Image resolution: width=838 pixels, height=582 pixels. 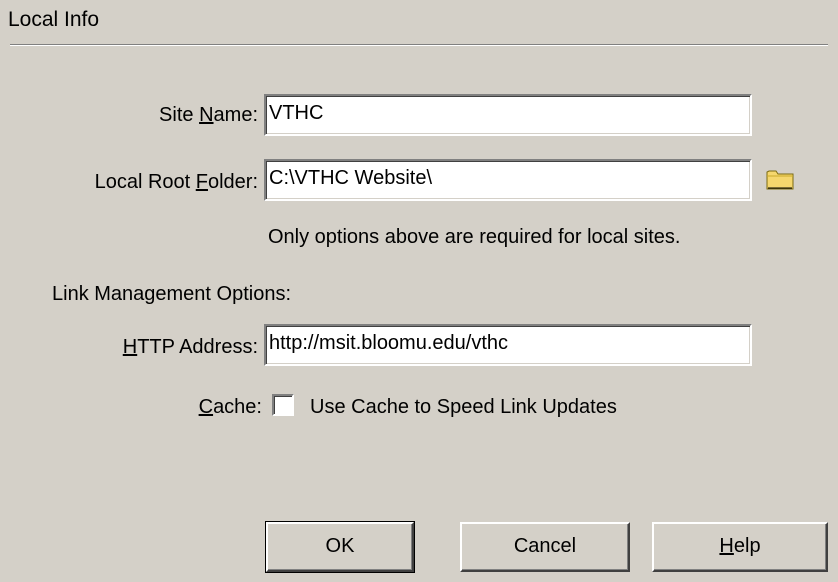 I want to click on site-name-field: VTHC, so click(x=508, y=115).